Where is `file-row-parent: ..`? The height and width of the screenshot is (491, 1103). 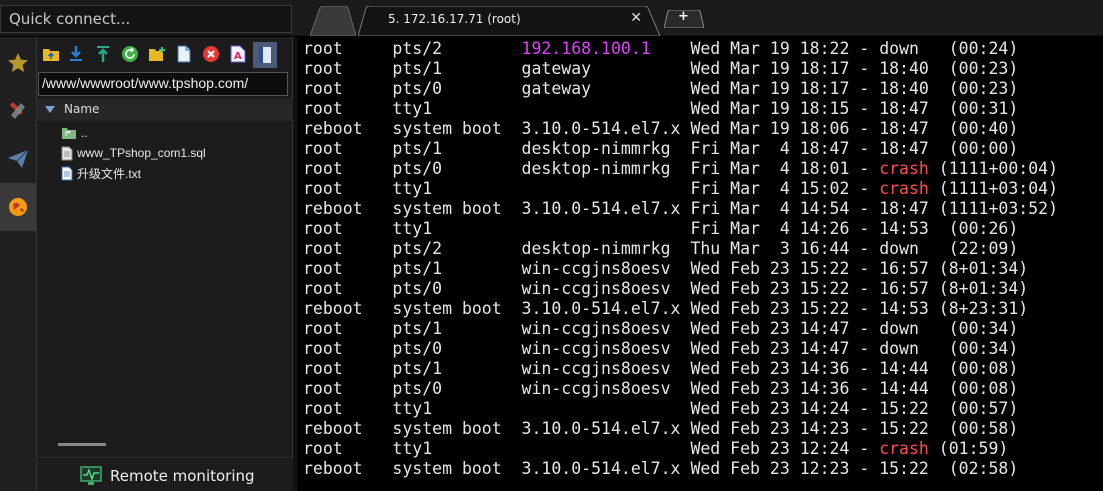 file-row-parent: .. is located at coordinates (74, 133).